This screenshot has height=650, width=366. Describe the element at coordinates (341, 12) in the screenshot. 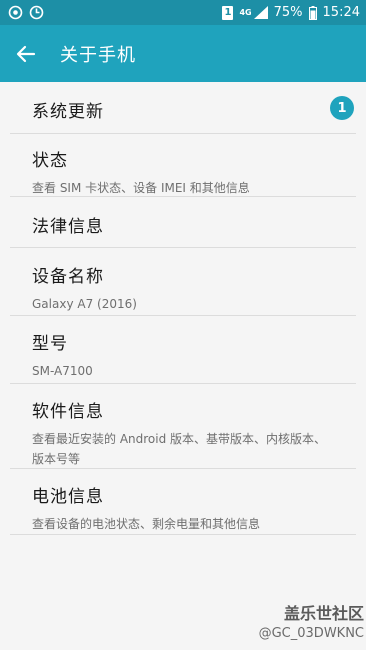

I see `clock: 15:24` at that location.